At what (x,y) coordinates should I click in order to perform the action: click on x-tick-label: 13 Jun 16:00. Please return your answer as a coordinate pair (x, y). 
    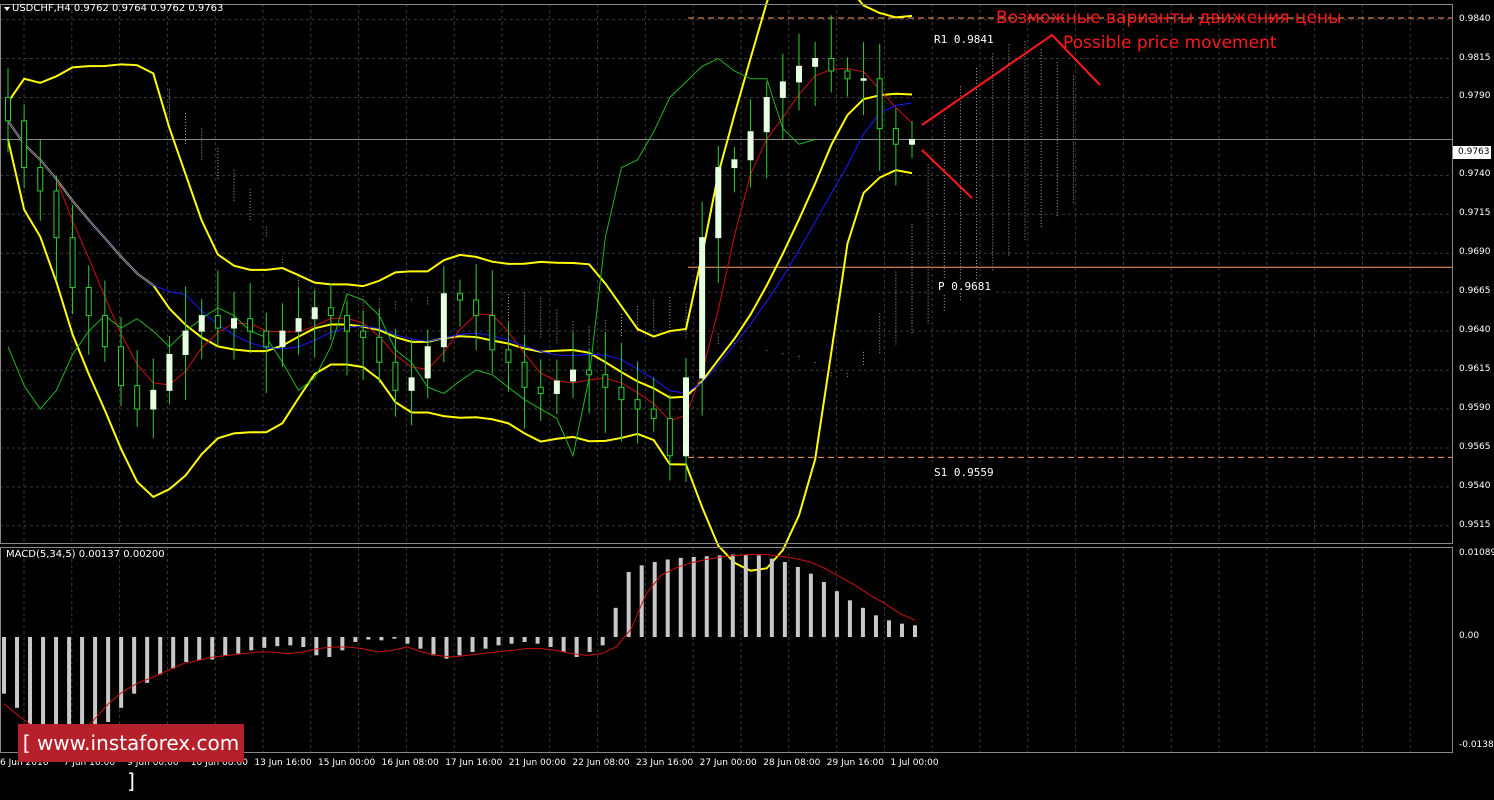
    Looking at the image, I should click on (283, 763).